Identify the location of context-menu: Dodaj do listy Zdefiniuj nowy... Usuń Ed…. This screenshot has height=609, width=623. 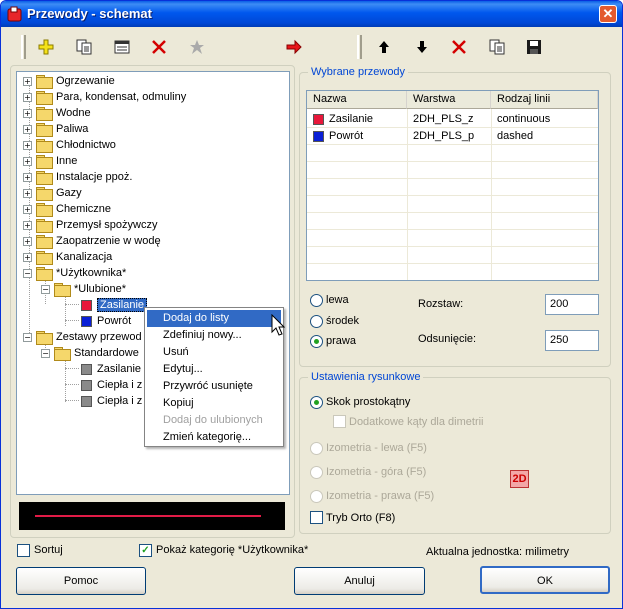
(214, 377).